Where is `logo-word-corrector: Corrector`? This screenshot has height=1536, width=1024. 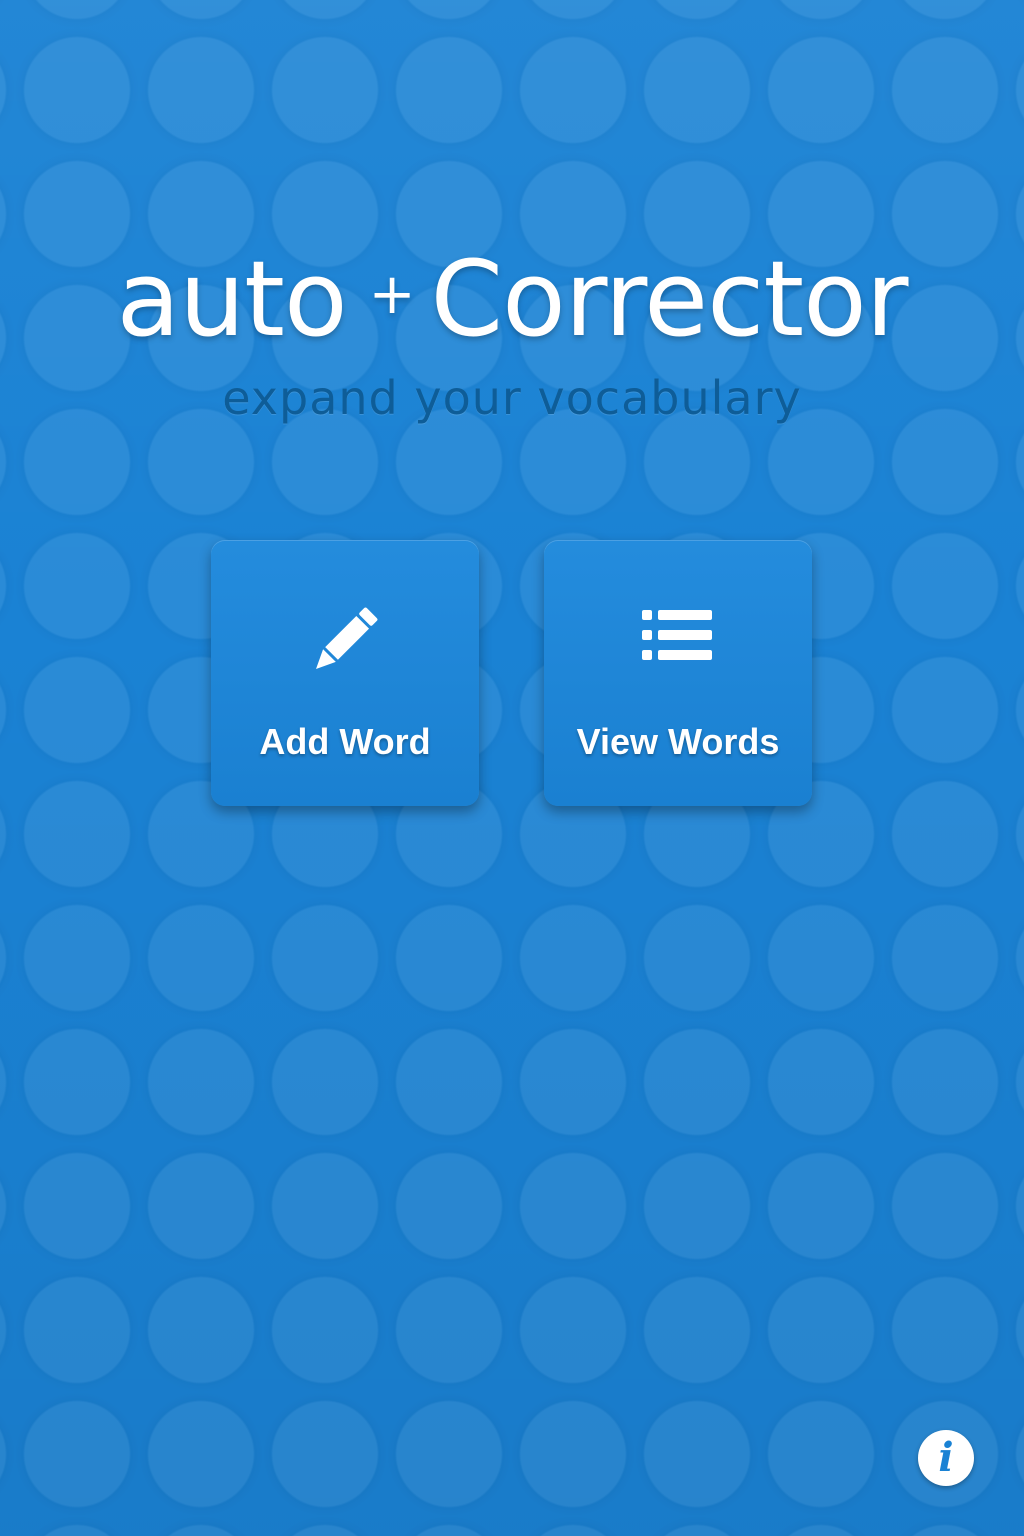 logo-word-corrector: Corrector is located at coordinates (669, 299).